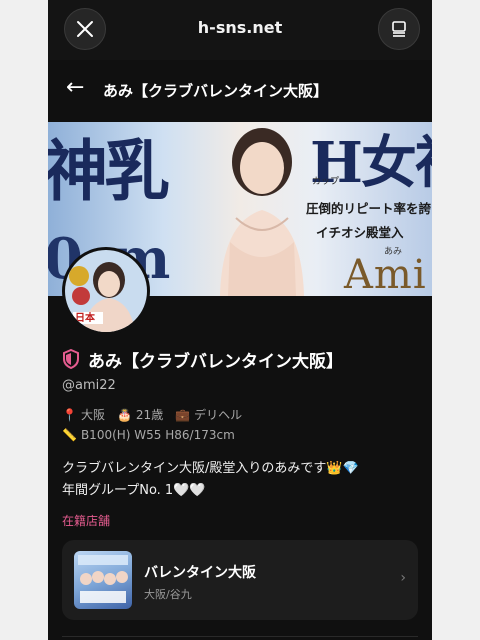 The width and height of the screenshot is (480, 640). What do you see at coordinates (124, 414) in the screenshot?
I see `birthday-cake-icon: 🎂` at bounding box center [124, 414].